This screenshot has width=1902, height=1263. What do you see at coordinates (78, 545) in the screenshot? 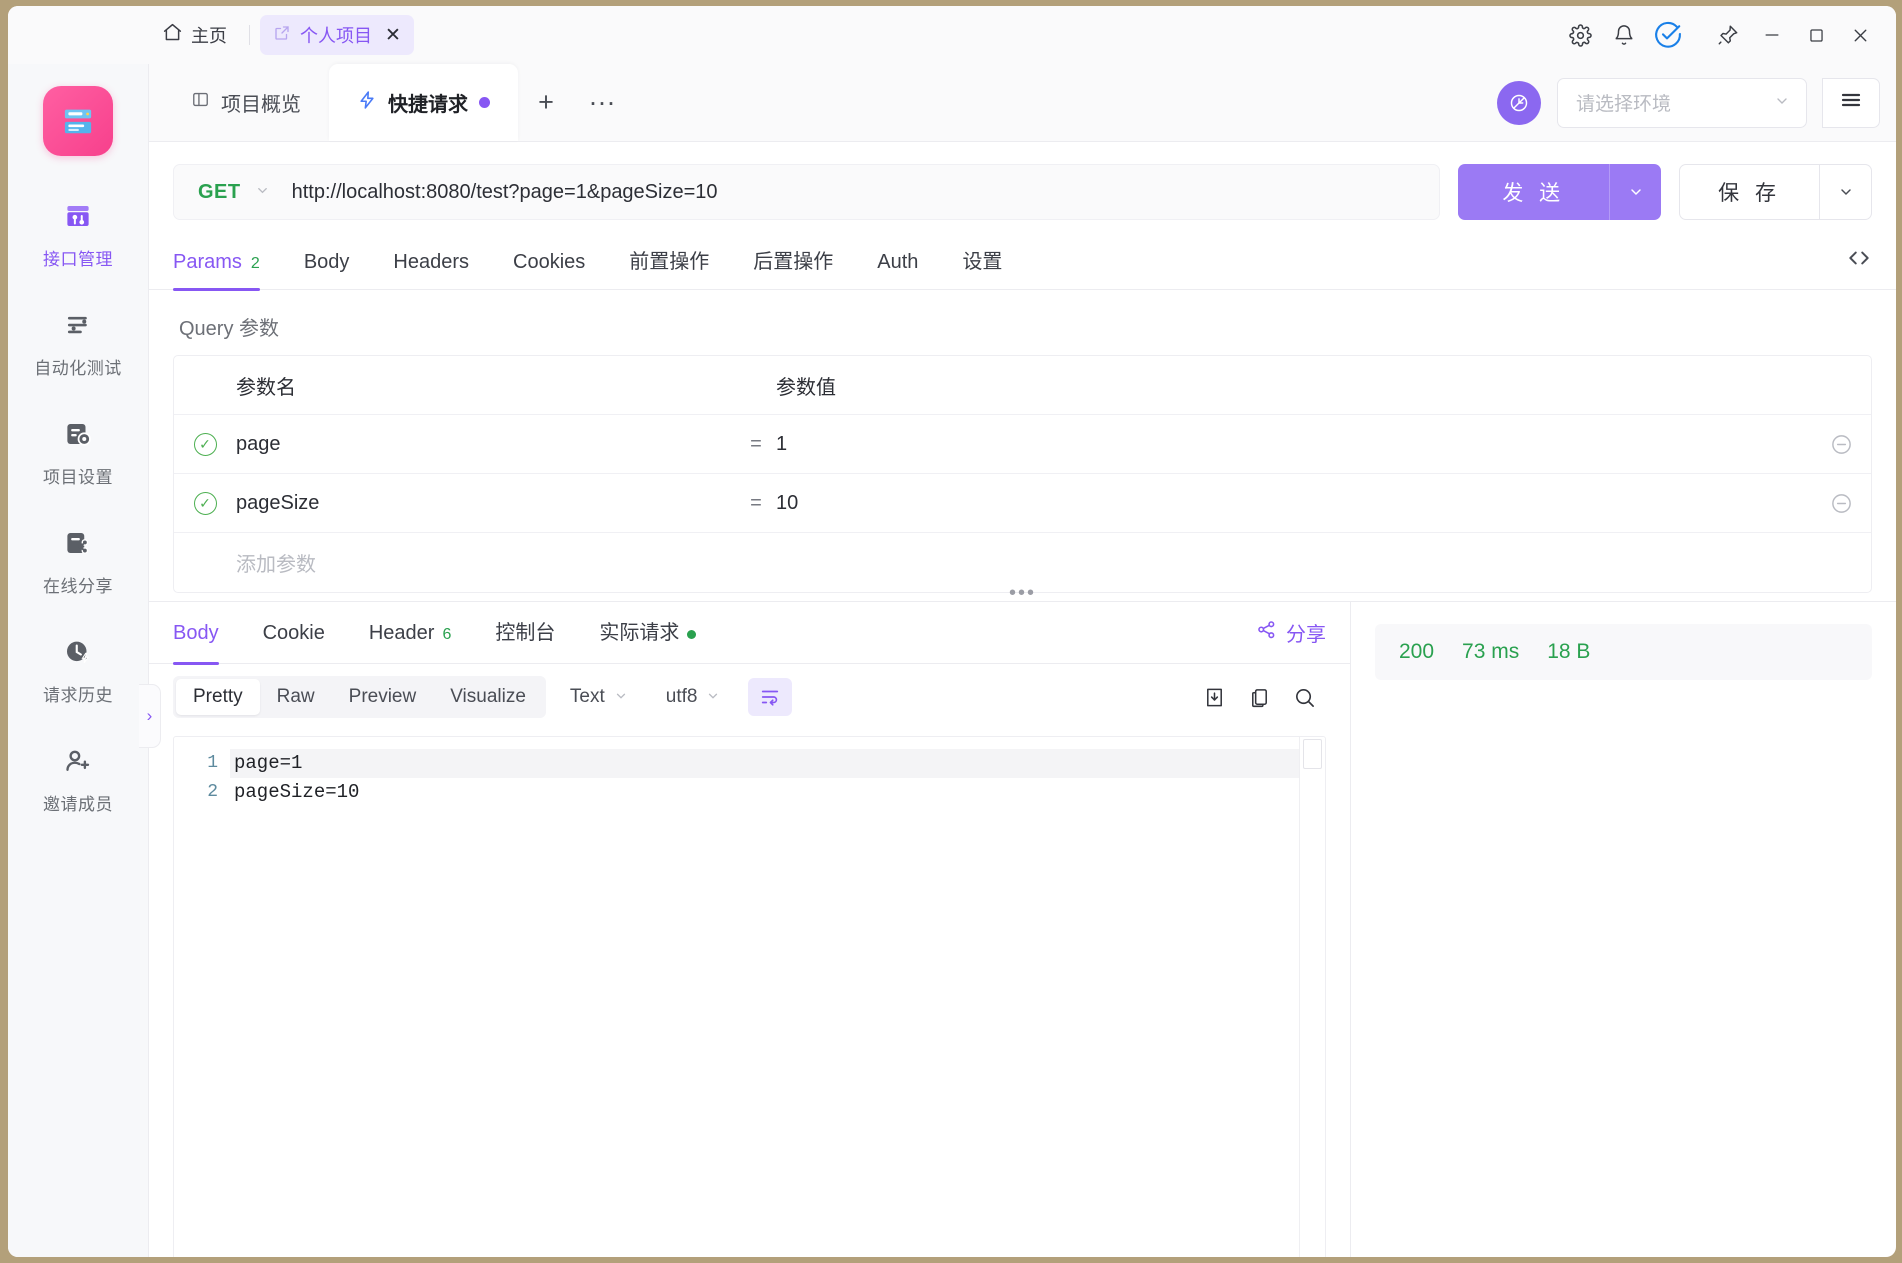
I see `online-share-icon` at bounding box center [78, 545].